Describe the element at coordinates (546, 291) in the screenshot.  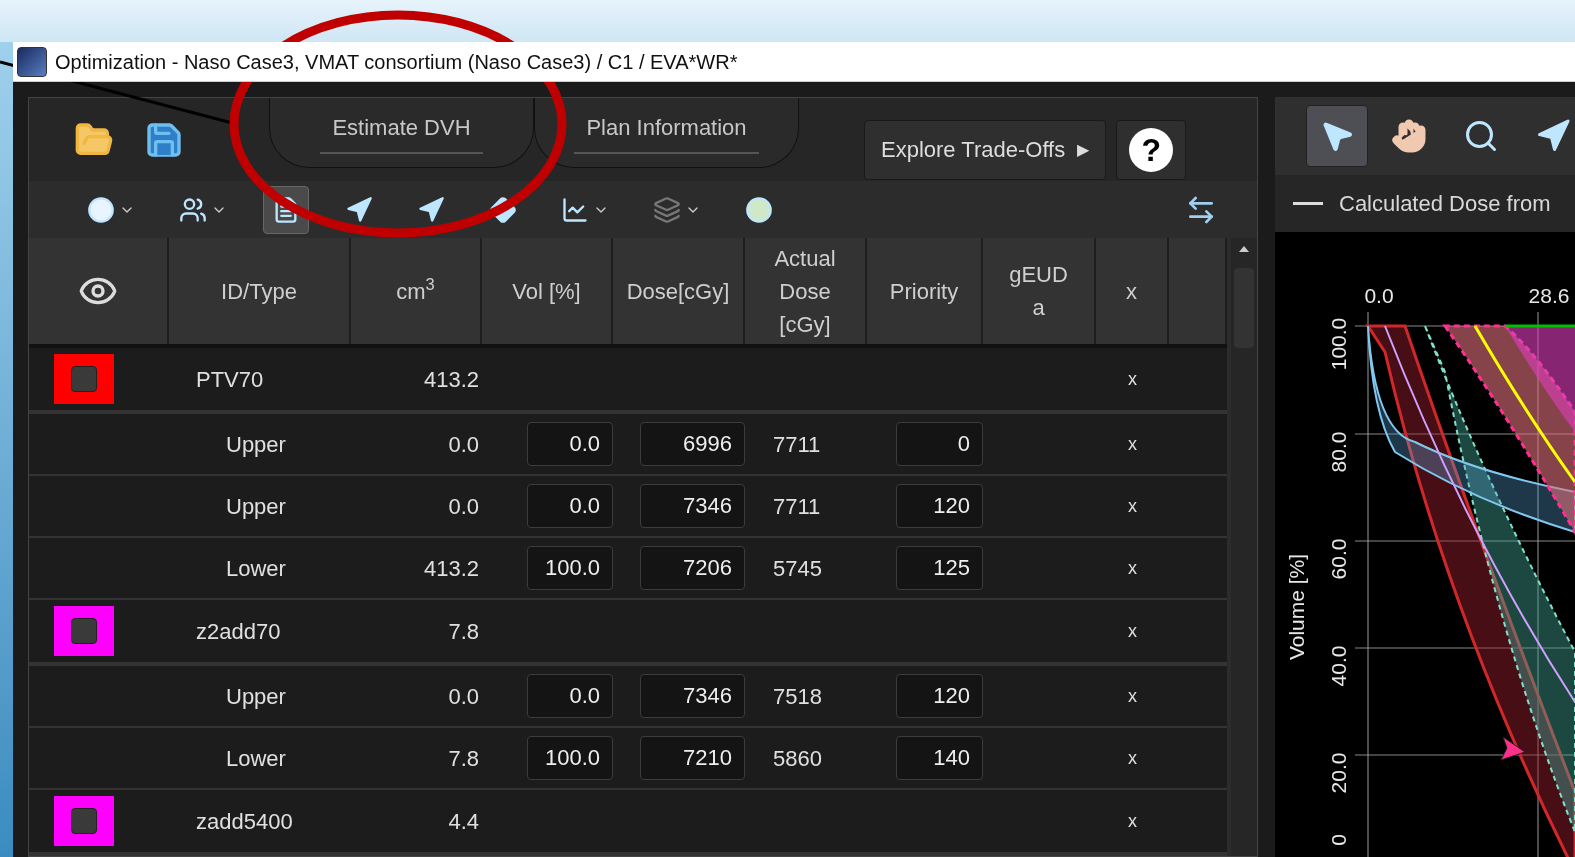
I see `column-header: Vol [%]` at that location.